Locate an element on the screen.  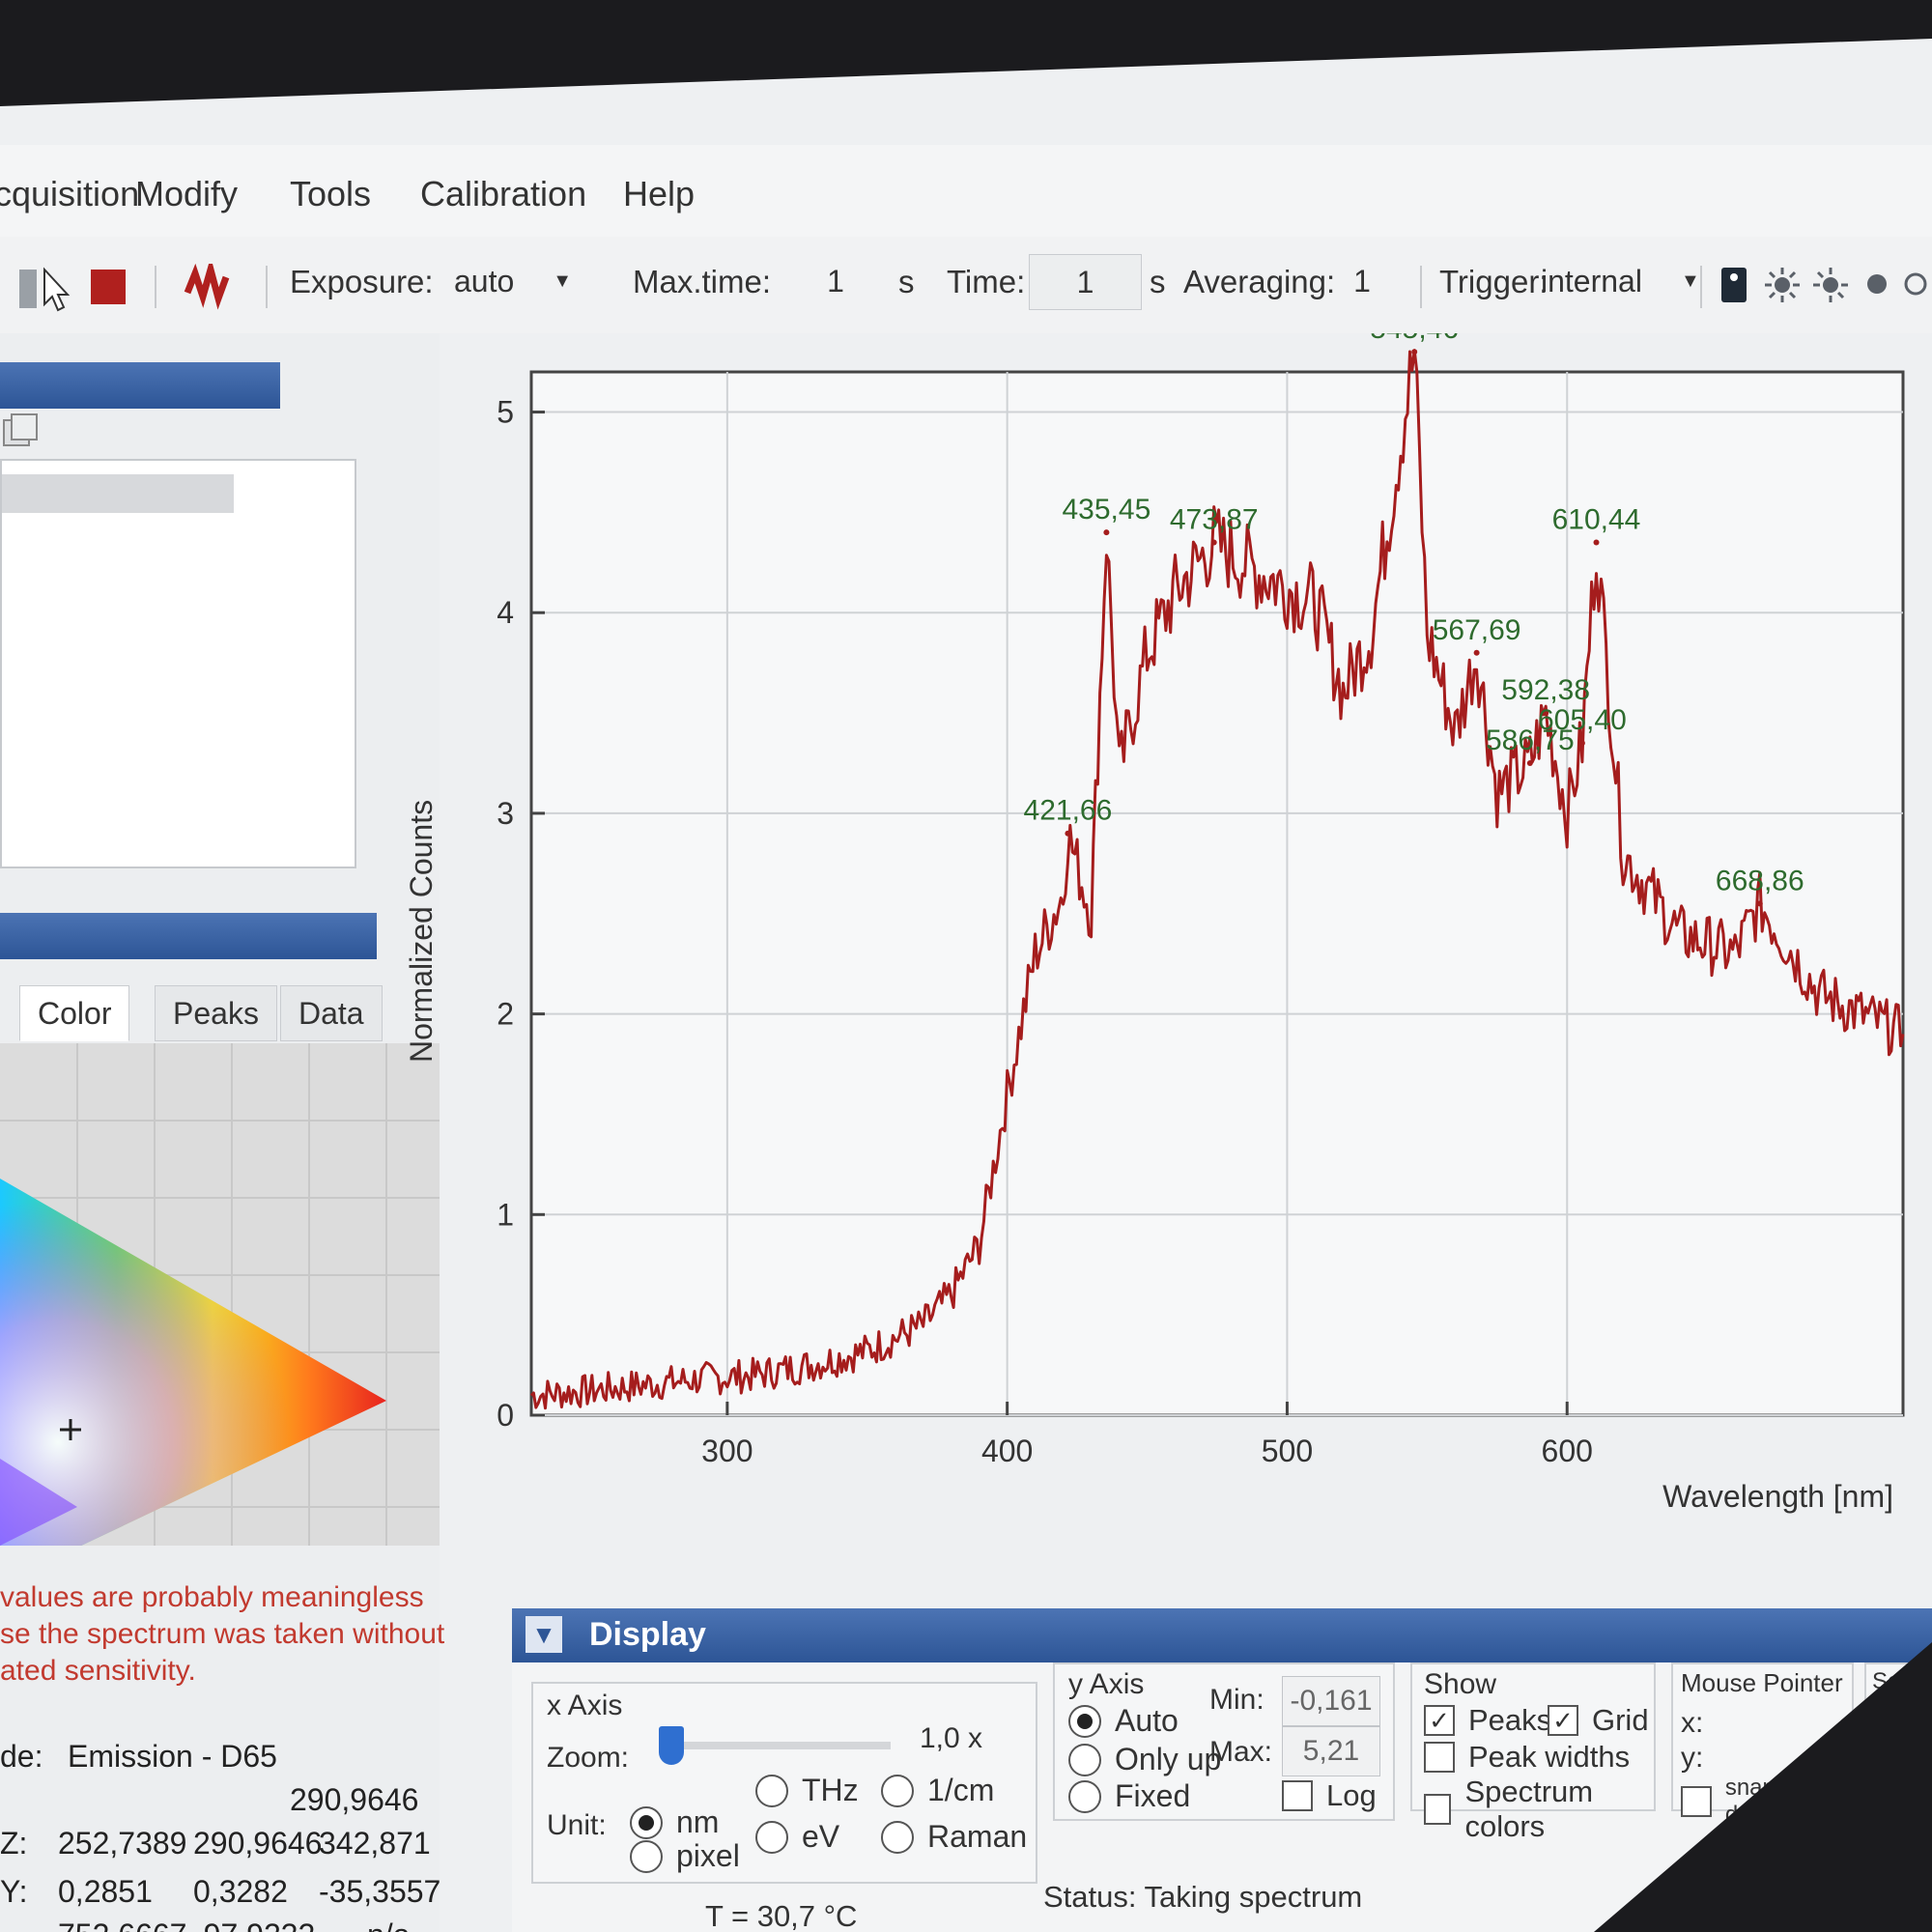
show-grid-label: Grid is located at coordinates (1620, 1720).